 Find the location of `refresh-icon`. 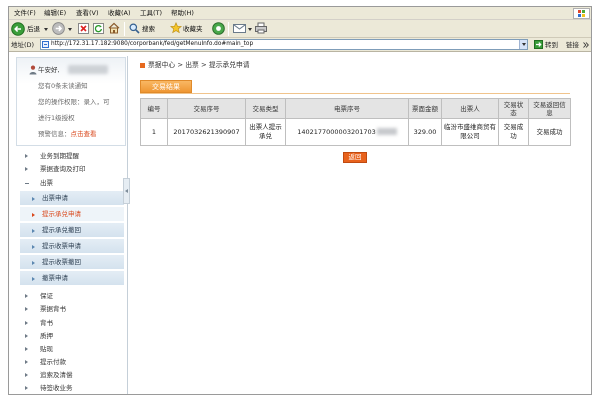

refresh-icon is located at coordinates (98, 28).